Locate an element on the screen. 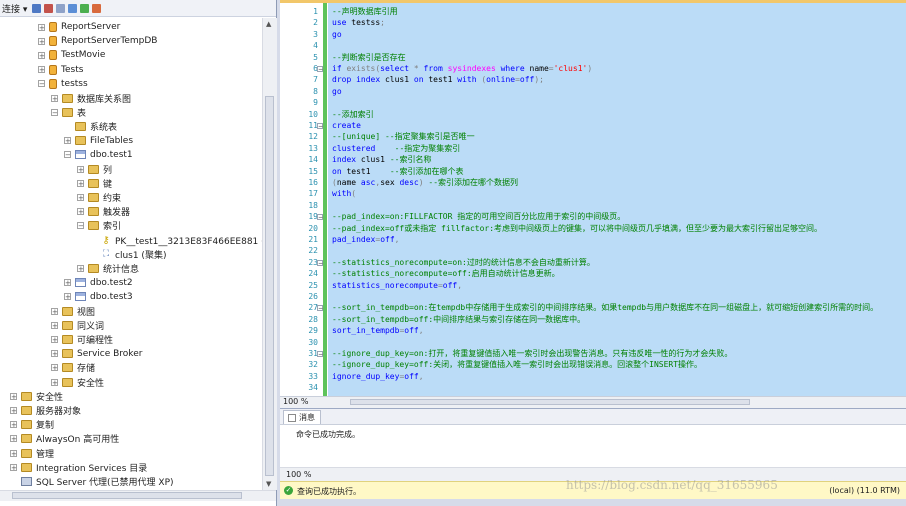  tree-node: + 约束 is located at coordinates (99, 197).